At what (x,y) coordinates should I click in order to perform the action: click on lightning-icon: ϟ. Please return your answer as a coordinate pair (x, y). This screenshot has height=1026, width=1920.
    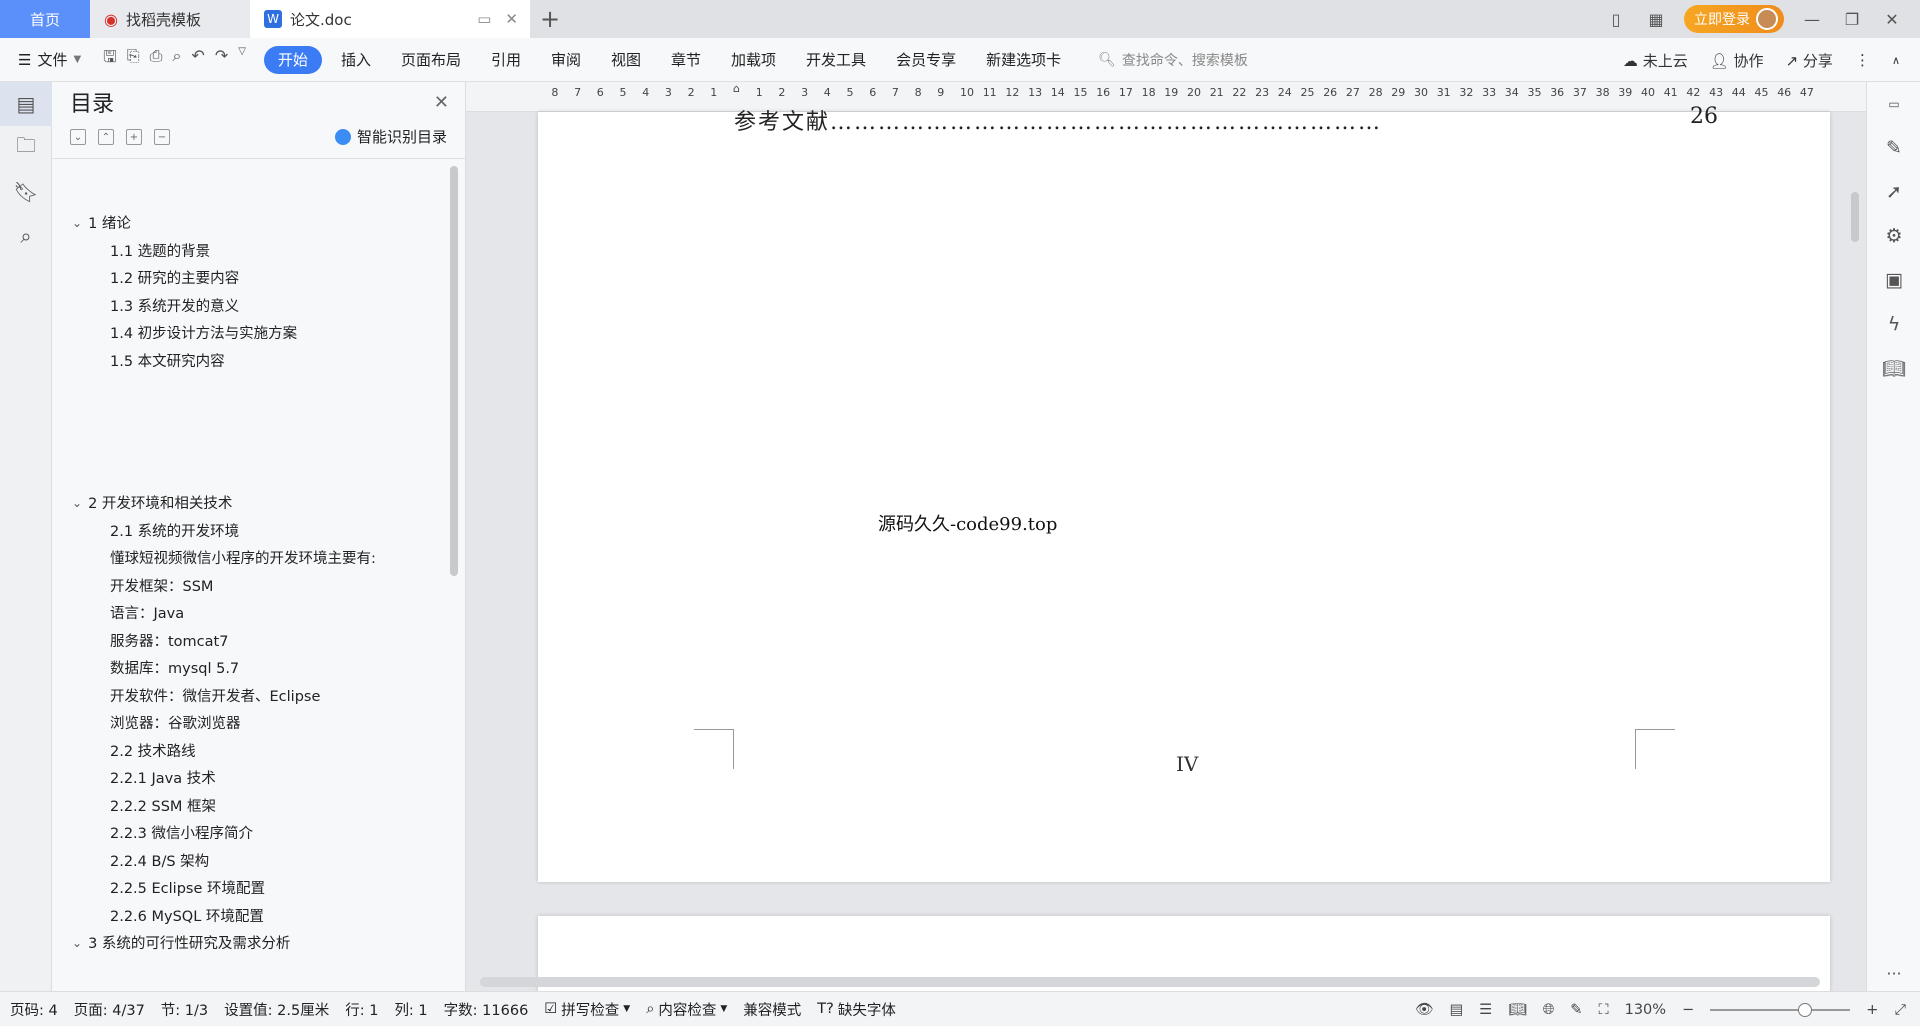
    Looking at the image, I should click on (1893, 324).